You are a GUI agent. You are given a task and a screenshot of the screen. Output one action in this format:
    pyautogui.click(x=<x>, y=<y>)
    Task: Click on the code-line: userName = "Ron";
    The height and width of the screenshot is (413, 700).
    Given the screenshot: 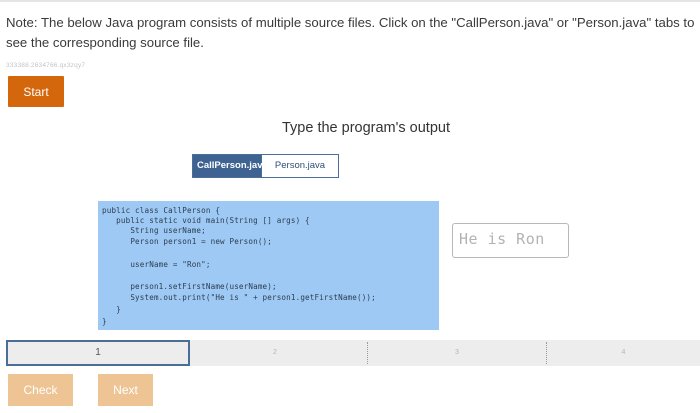 What is the action you would take?
    pyautogui.click(x=156, y=264)
    